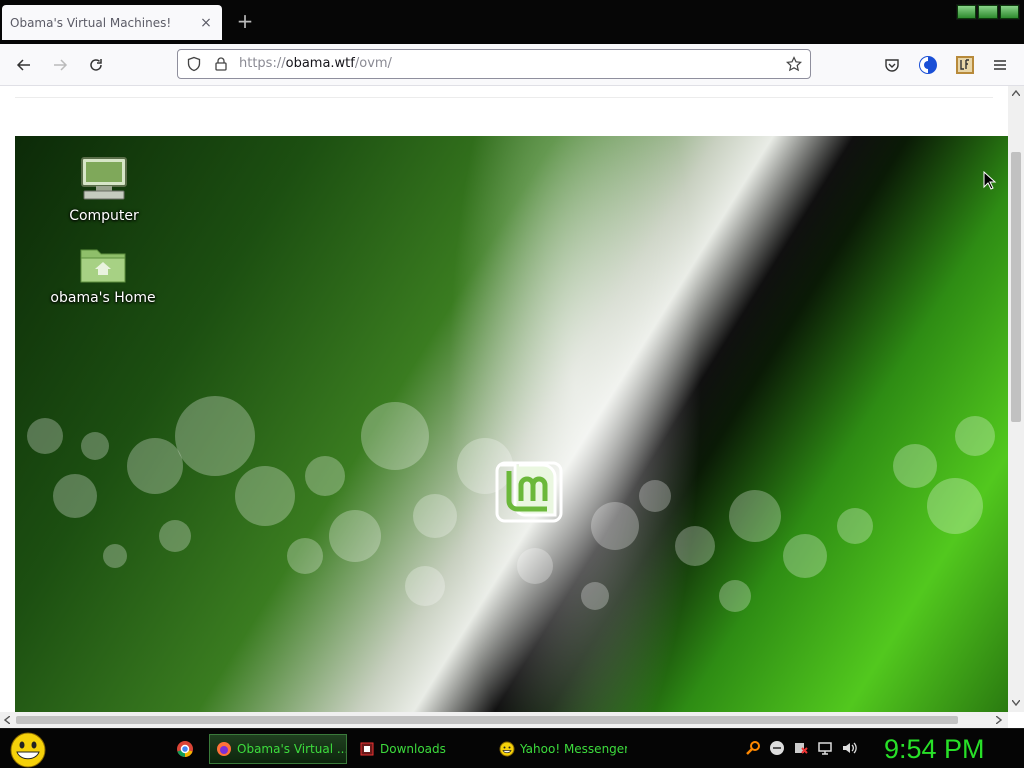 Image resolution: width=1024 pixels, height=772 pixels. What do you see at coordinates (413, 749) in the screenshot?
I see `taskbar-item-label: Downloads` at bounding box center [413, 749].